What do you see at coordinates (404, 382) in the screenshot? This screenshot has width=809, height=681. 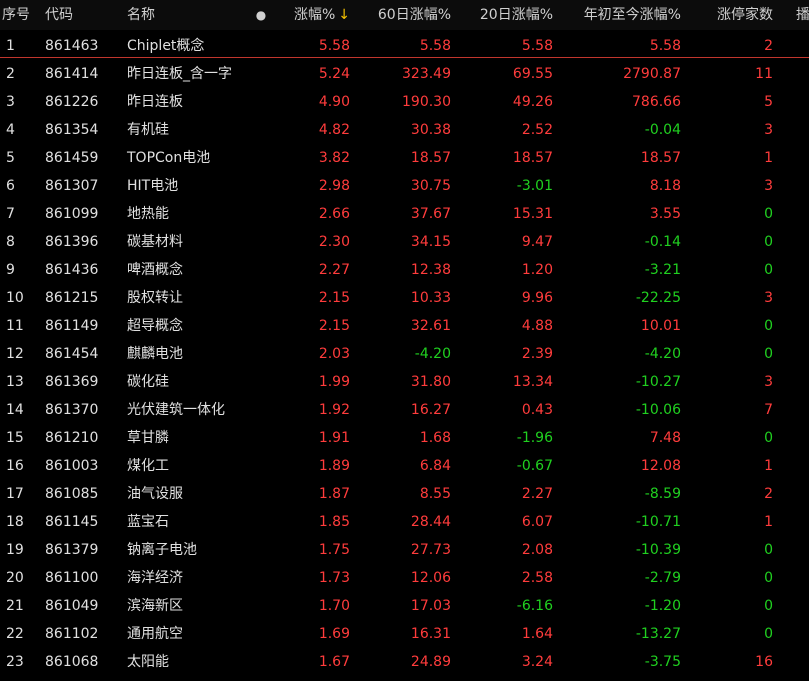 I see `table-row: 13 861369 碳化硅 1.99 31.80 13.34 -10.27 3` at bounding box center [404, 382].